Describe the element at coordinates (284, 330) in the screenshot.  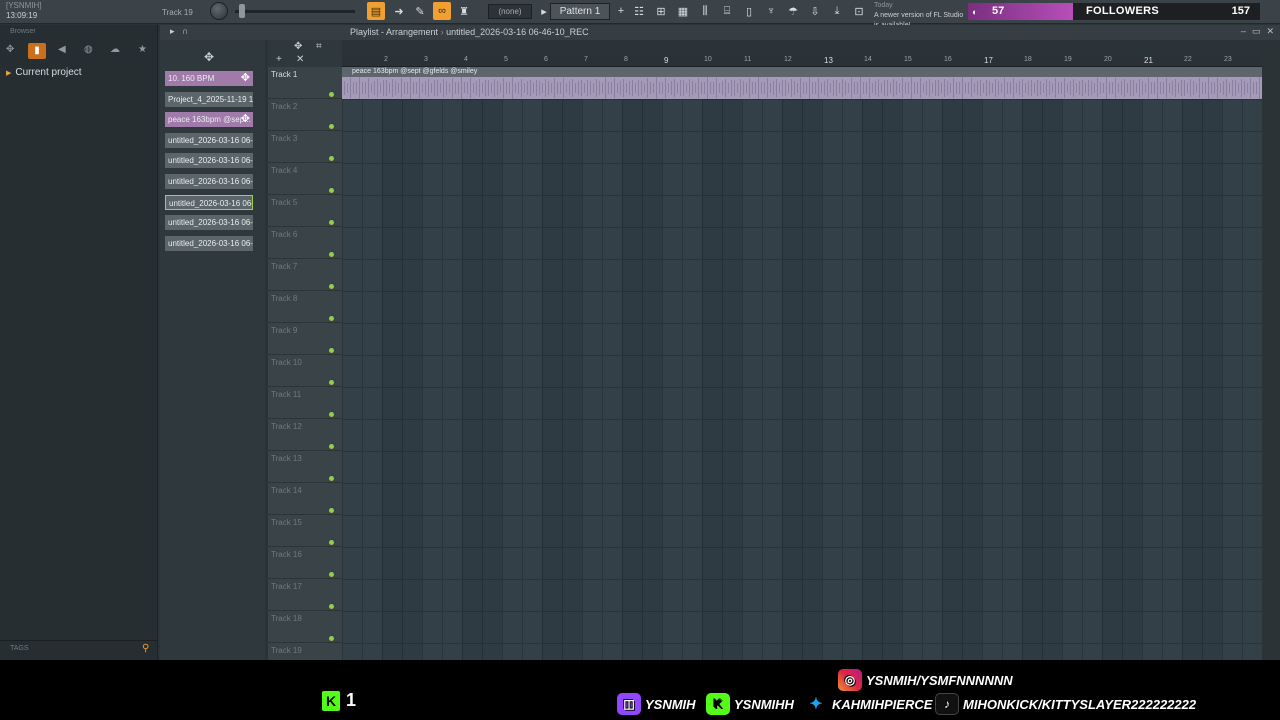
I see `track-name: Track 9` at that location.